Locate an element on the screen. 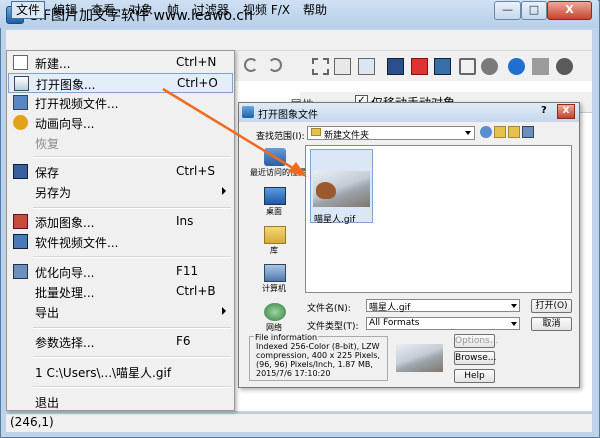 This screenshot has height=438, width=600. annotation-arrow-line is located at coordinates (229, 129).